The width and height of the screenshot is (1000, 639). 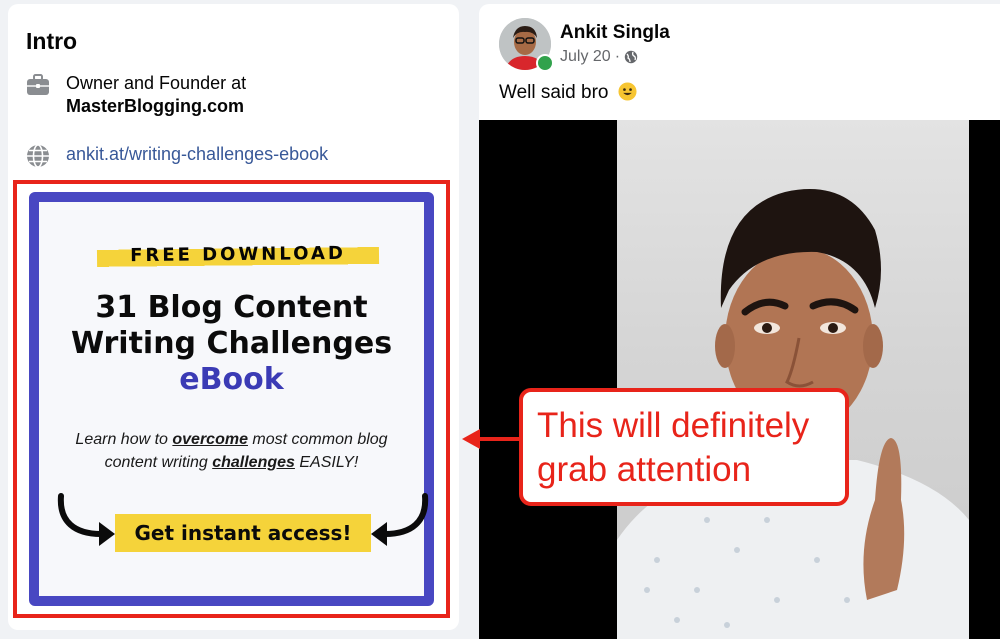 What do you see at coordinates (627, 91) in the screenshot?
I see `smiling-face-emoji-icon` at bounding box center [627, 91].